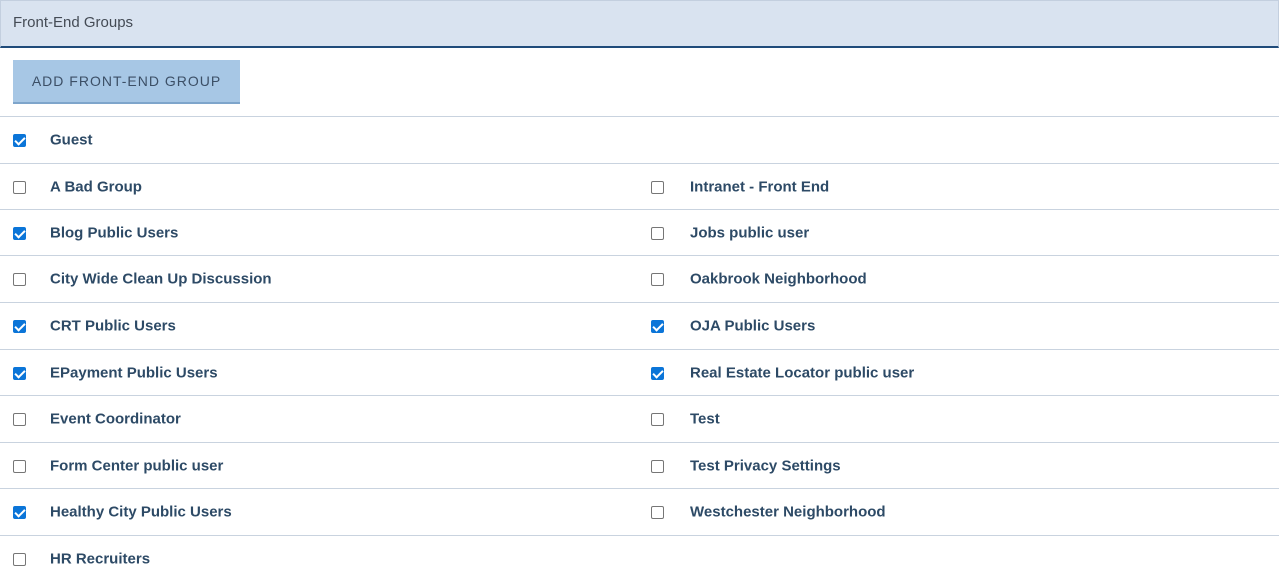 The height and width of the screenshot is (581, 1279). I want to click on group-right-2-item: Oakbrook Neighborhood, so click(959, 279).